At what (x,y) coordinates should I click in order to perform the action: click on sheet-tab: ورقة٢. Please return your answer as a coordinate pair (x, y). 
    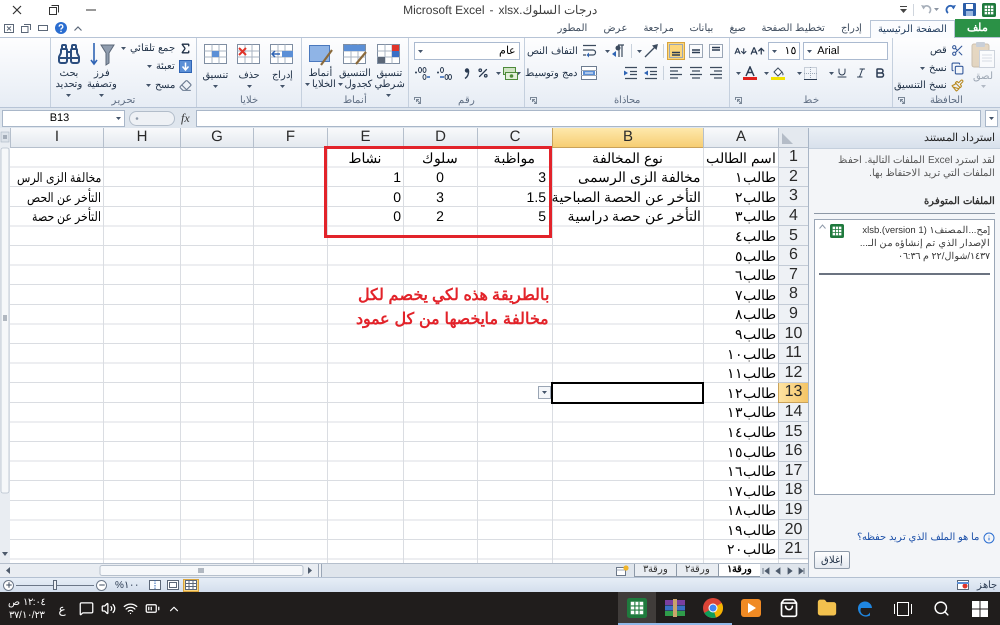
    Looking at the image, I should click on (697, 570).